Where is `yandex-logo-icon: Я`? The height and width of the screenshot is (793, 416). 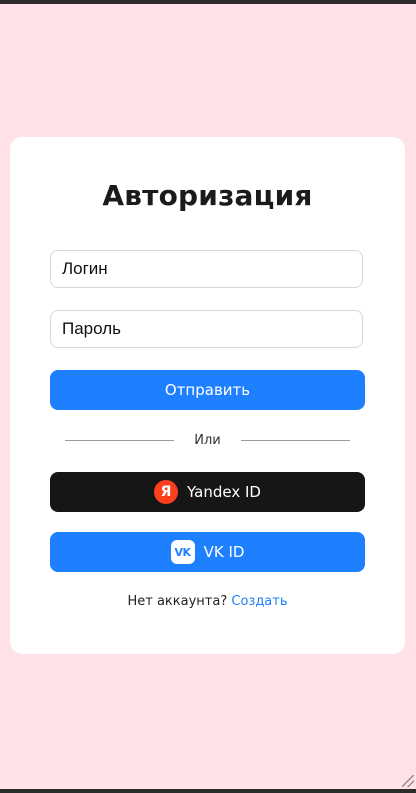 yandex-logo-icon: Я is located at coordinates (166, 492).